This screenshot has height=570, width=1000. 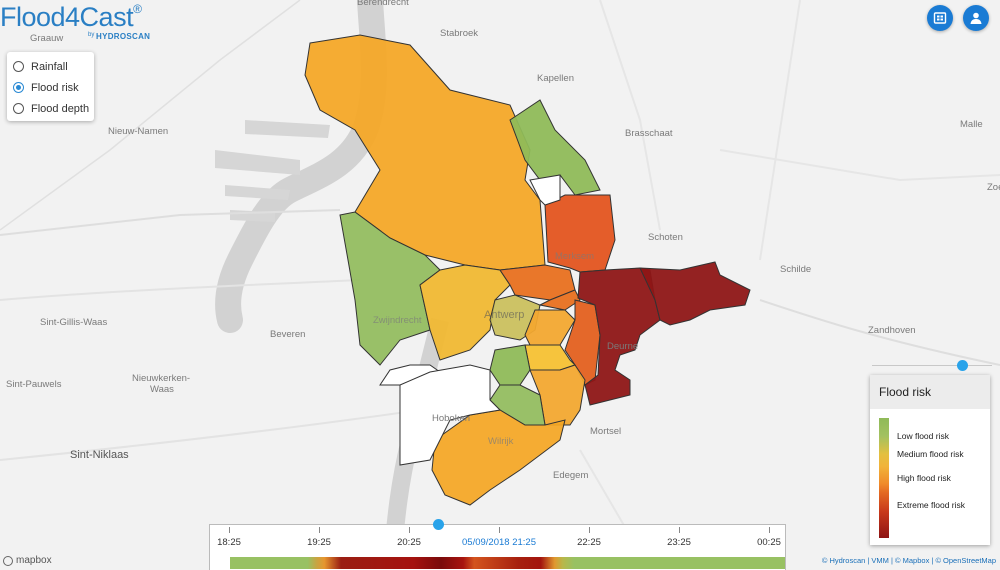 I want to click on opacity-slider-track, so click(x=932, y=365).